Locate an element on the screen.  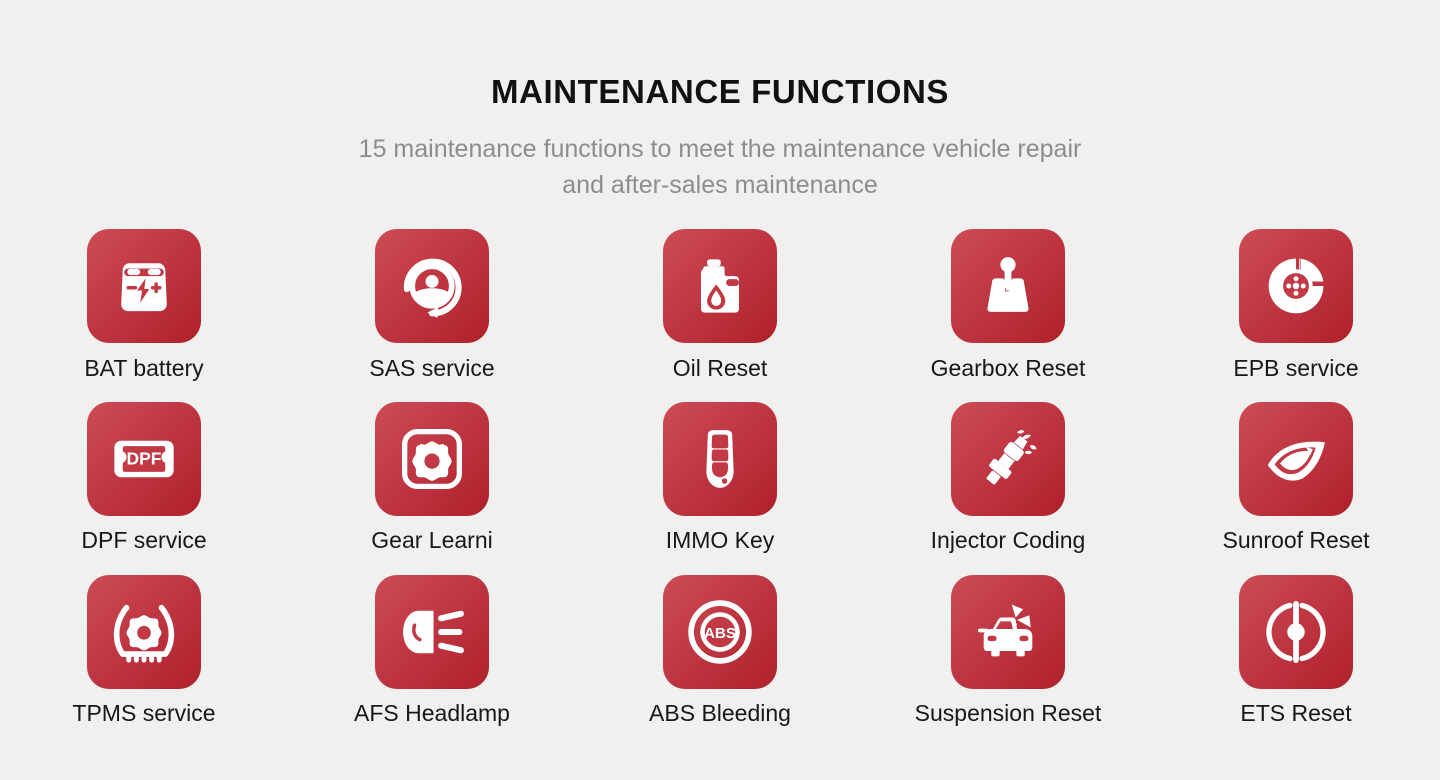
function-tile-sunroof-reset: Sunroof Reset is located at coordinates (1296, 488).